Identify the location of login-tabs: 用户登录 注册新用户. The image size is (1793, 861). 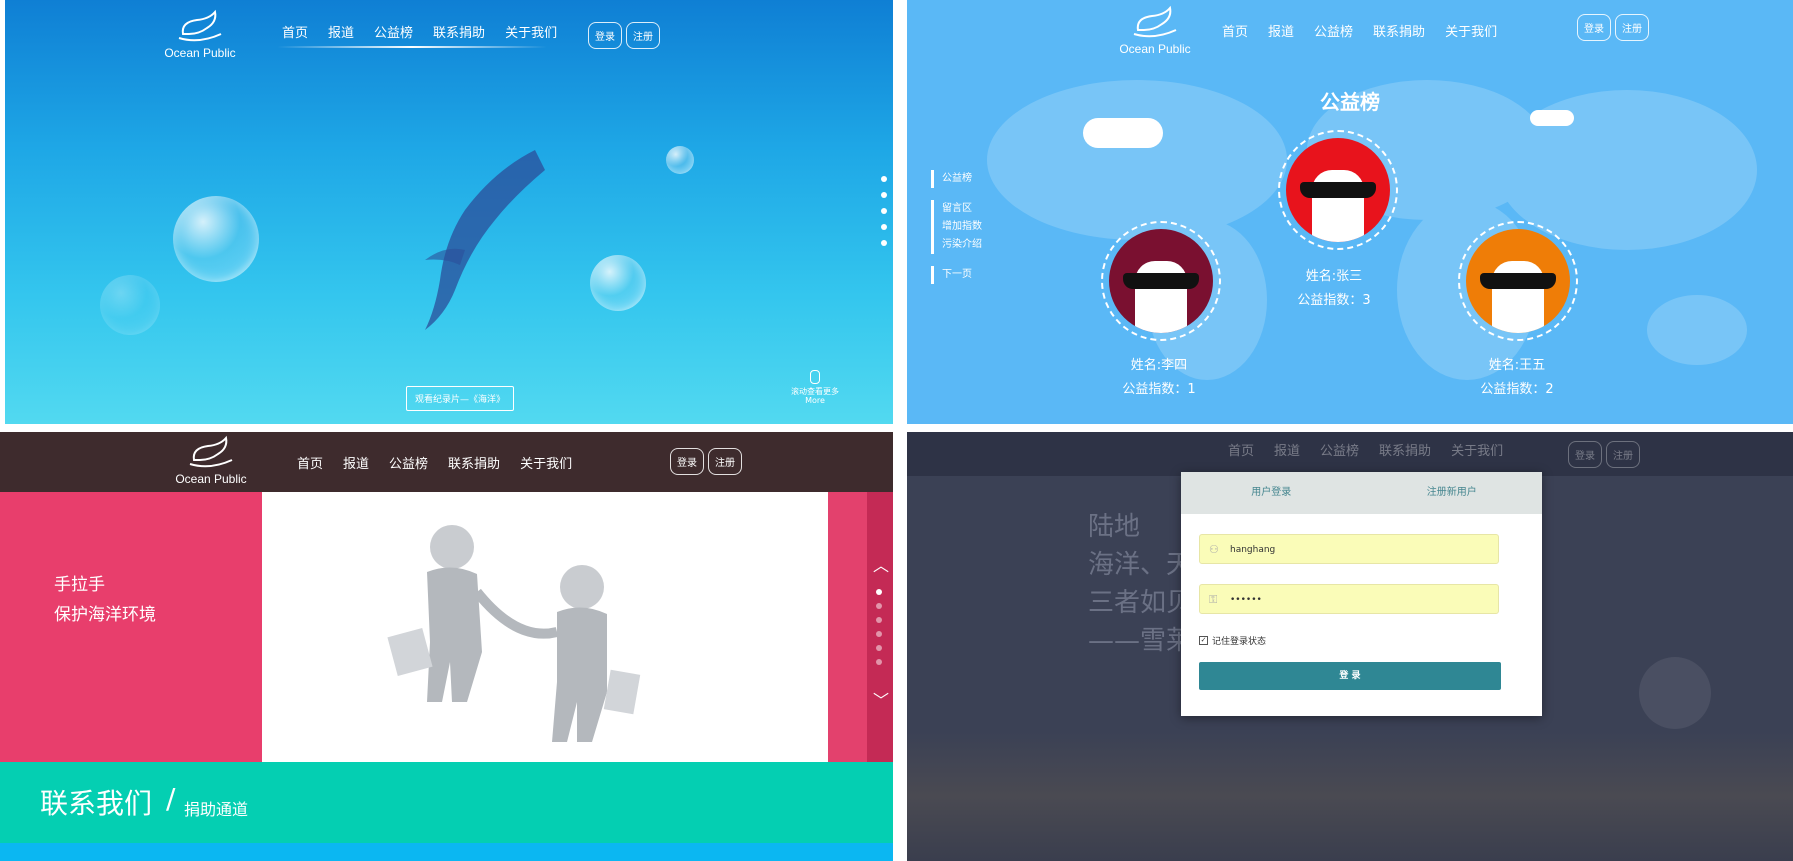
(1361, 493).